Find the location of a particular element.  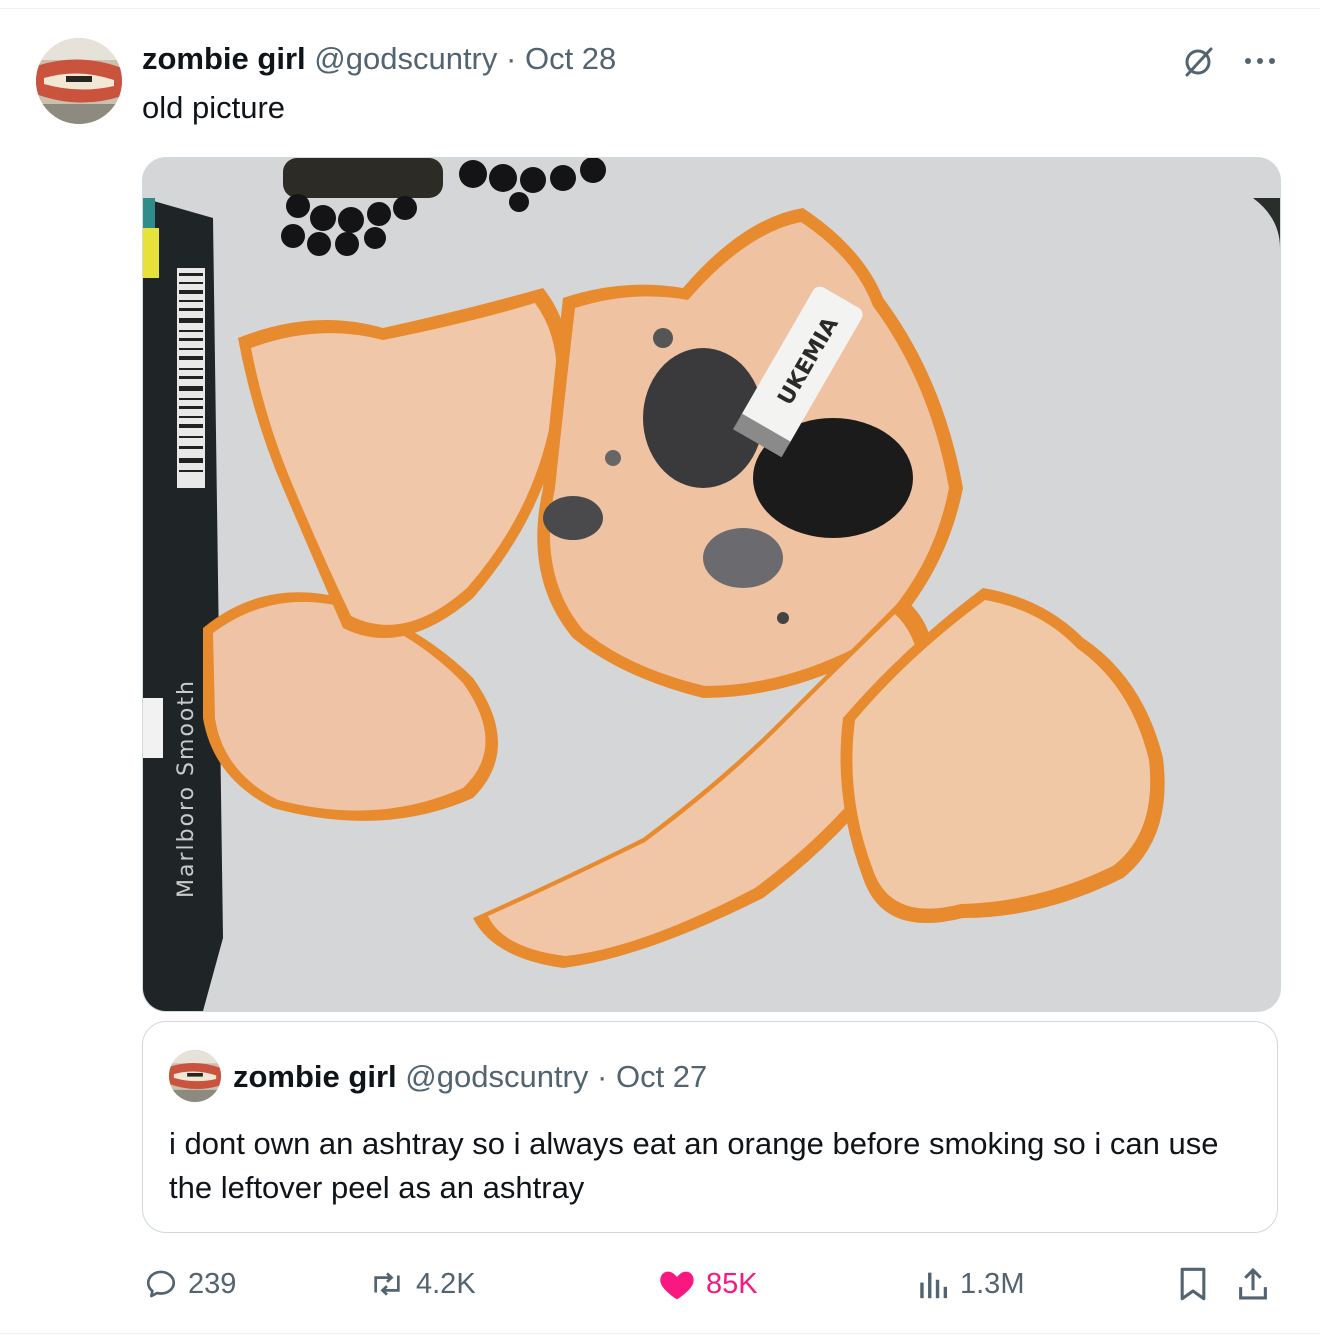

reply-button: 239 is located at coordinates (190, 1284).